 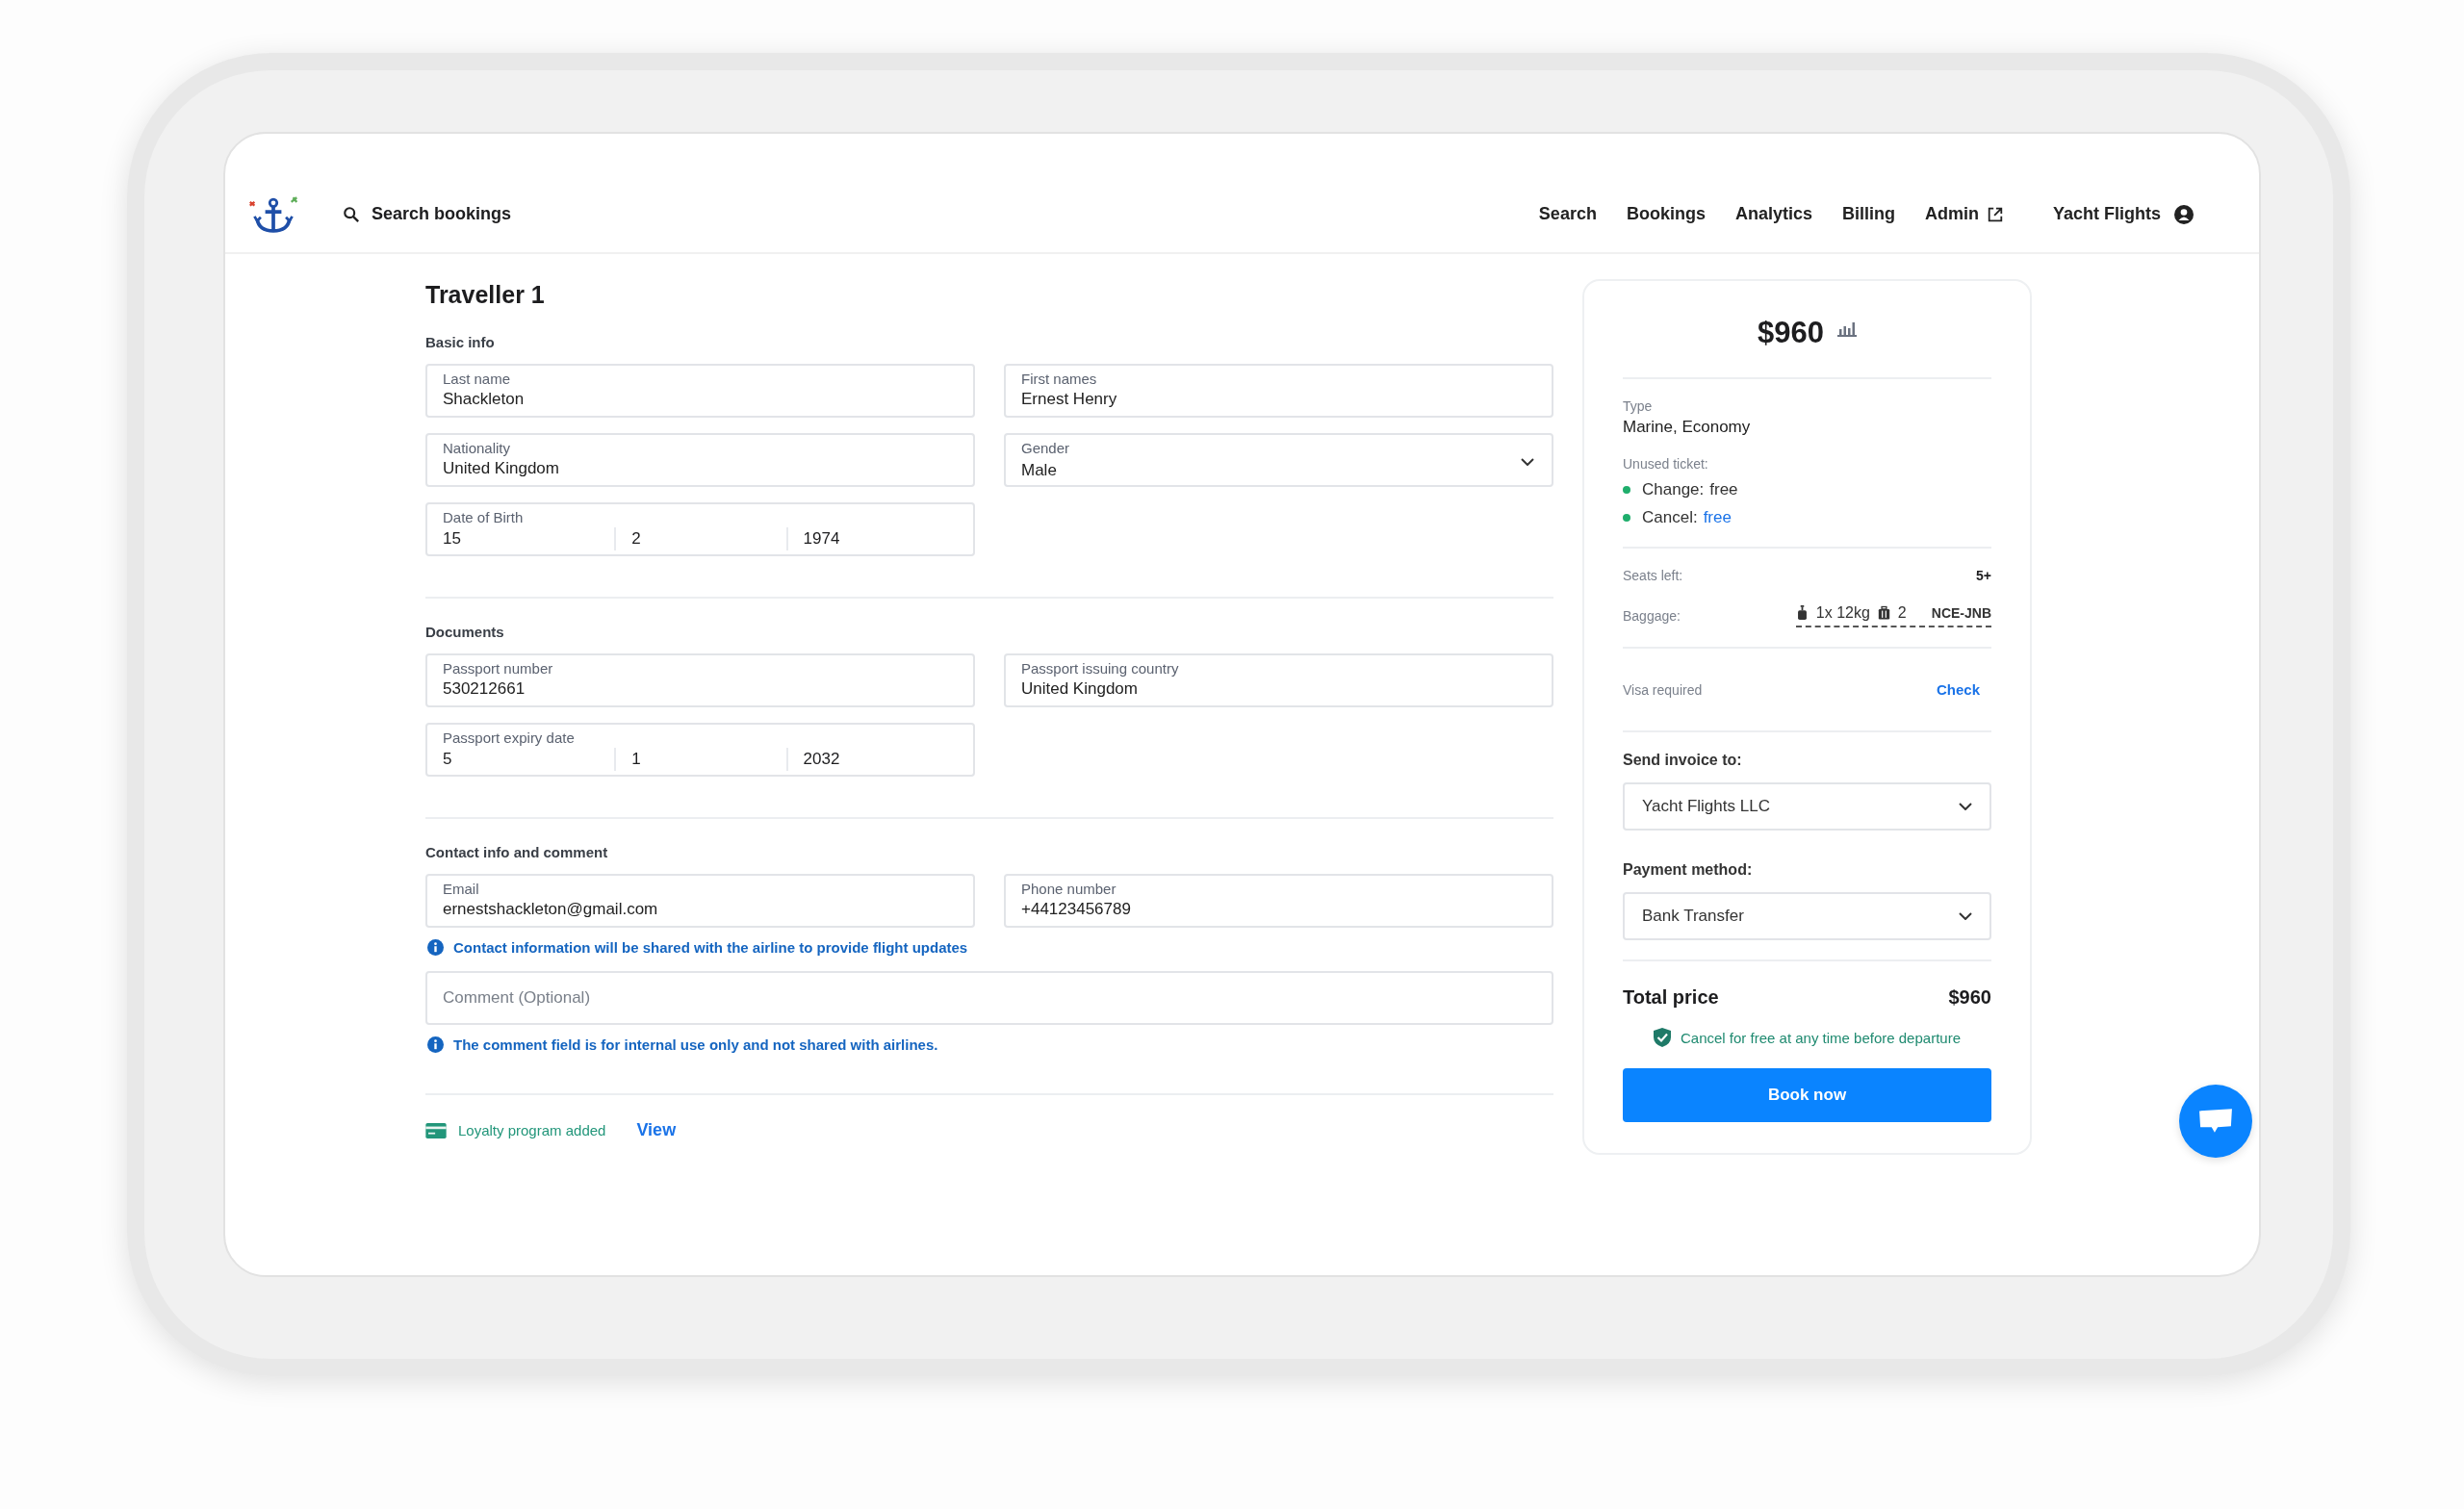 I want to click on invoice-dropdown: Yacht Flights LLC, so click(x=1807, y=806).